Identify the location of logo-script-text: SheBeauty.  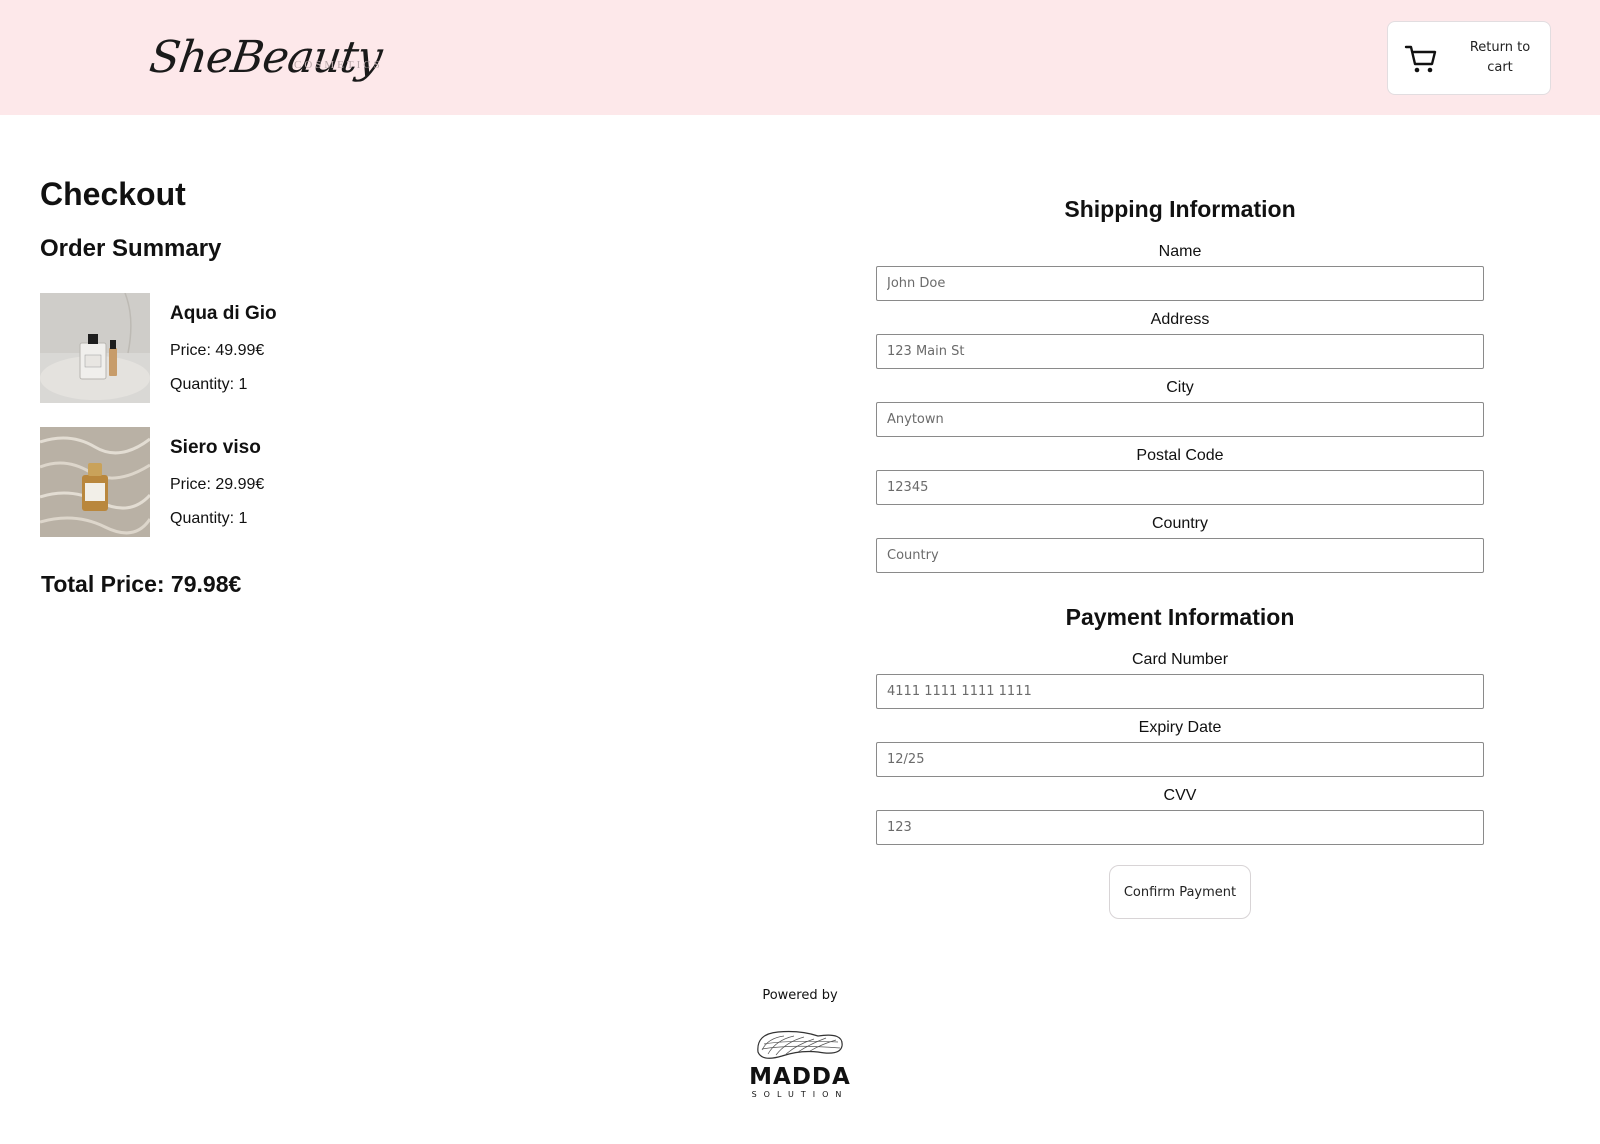
(265, 57).